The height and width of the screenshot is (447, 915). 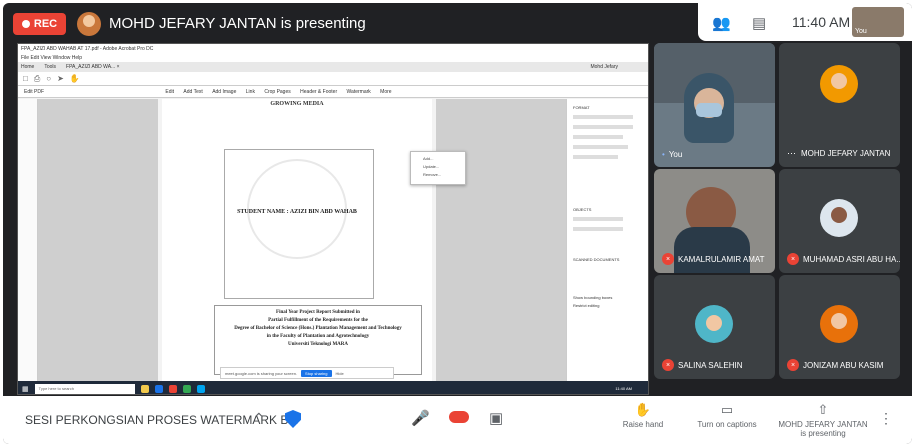 What do you see at coordinates (581, 107) in the screenshot?
I see `format-heading: FORMAT` at bounding box center [581, 107].